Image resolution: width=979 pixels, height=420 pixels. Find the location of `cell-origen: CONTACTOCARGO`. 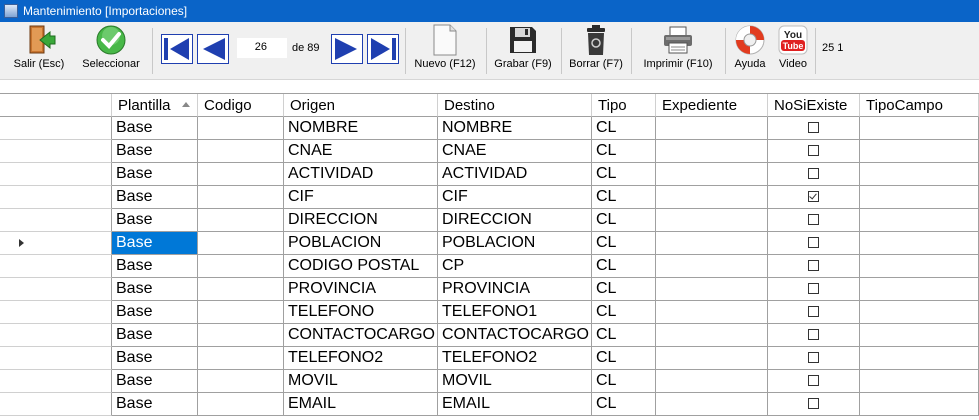

cell-origen: CONTACTOCARGO is located at coordinates (361, 335).